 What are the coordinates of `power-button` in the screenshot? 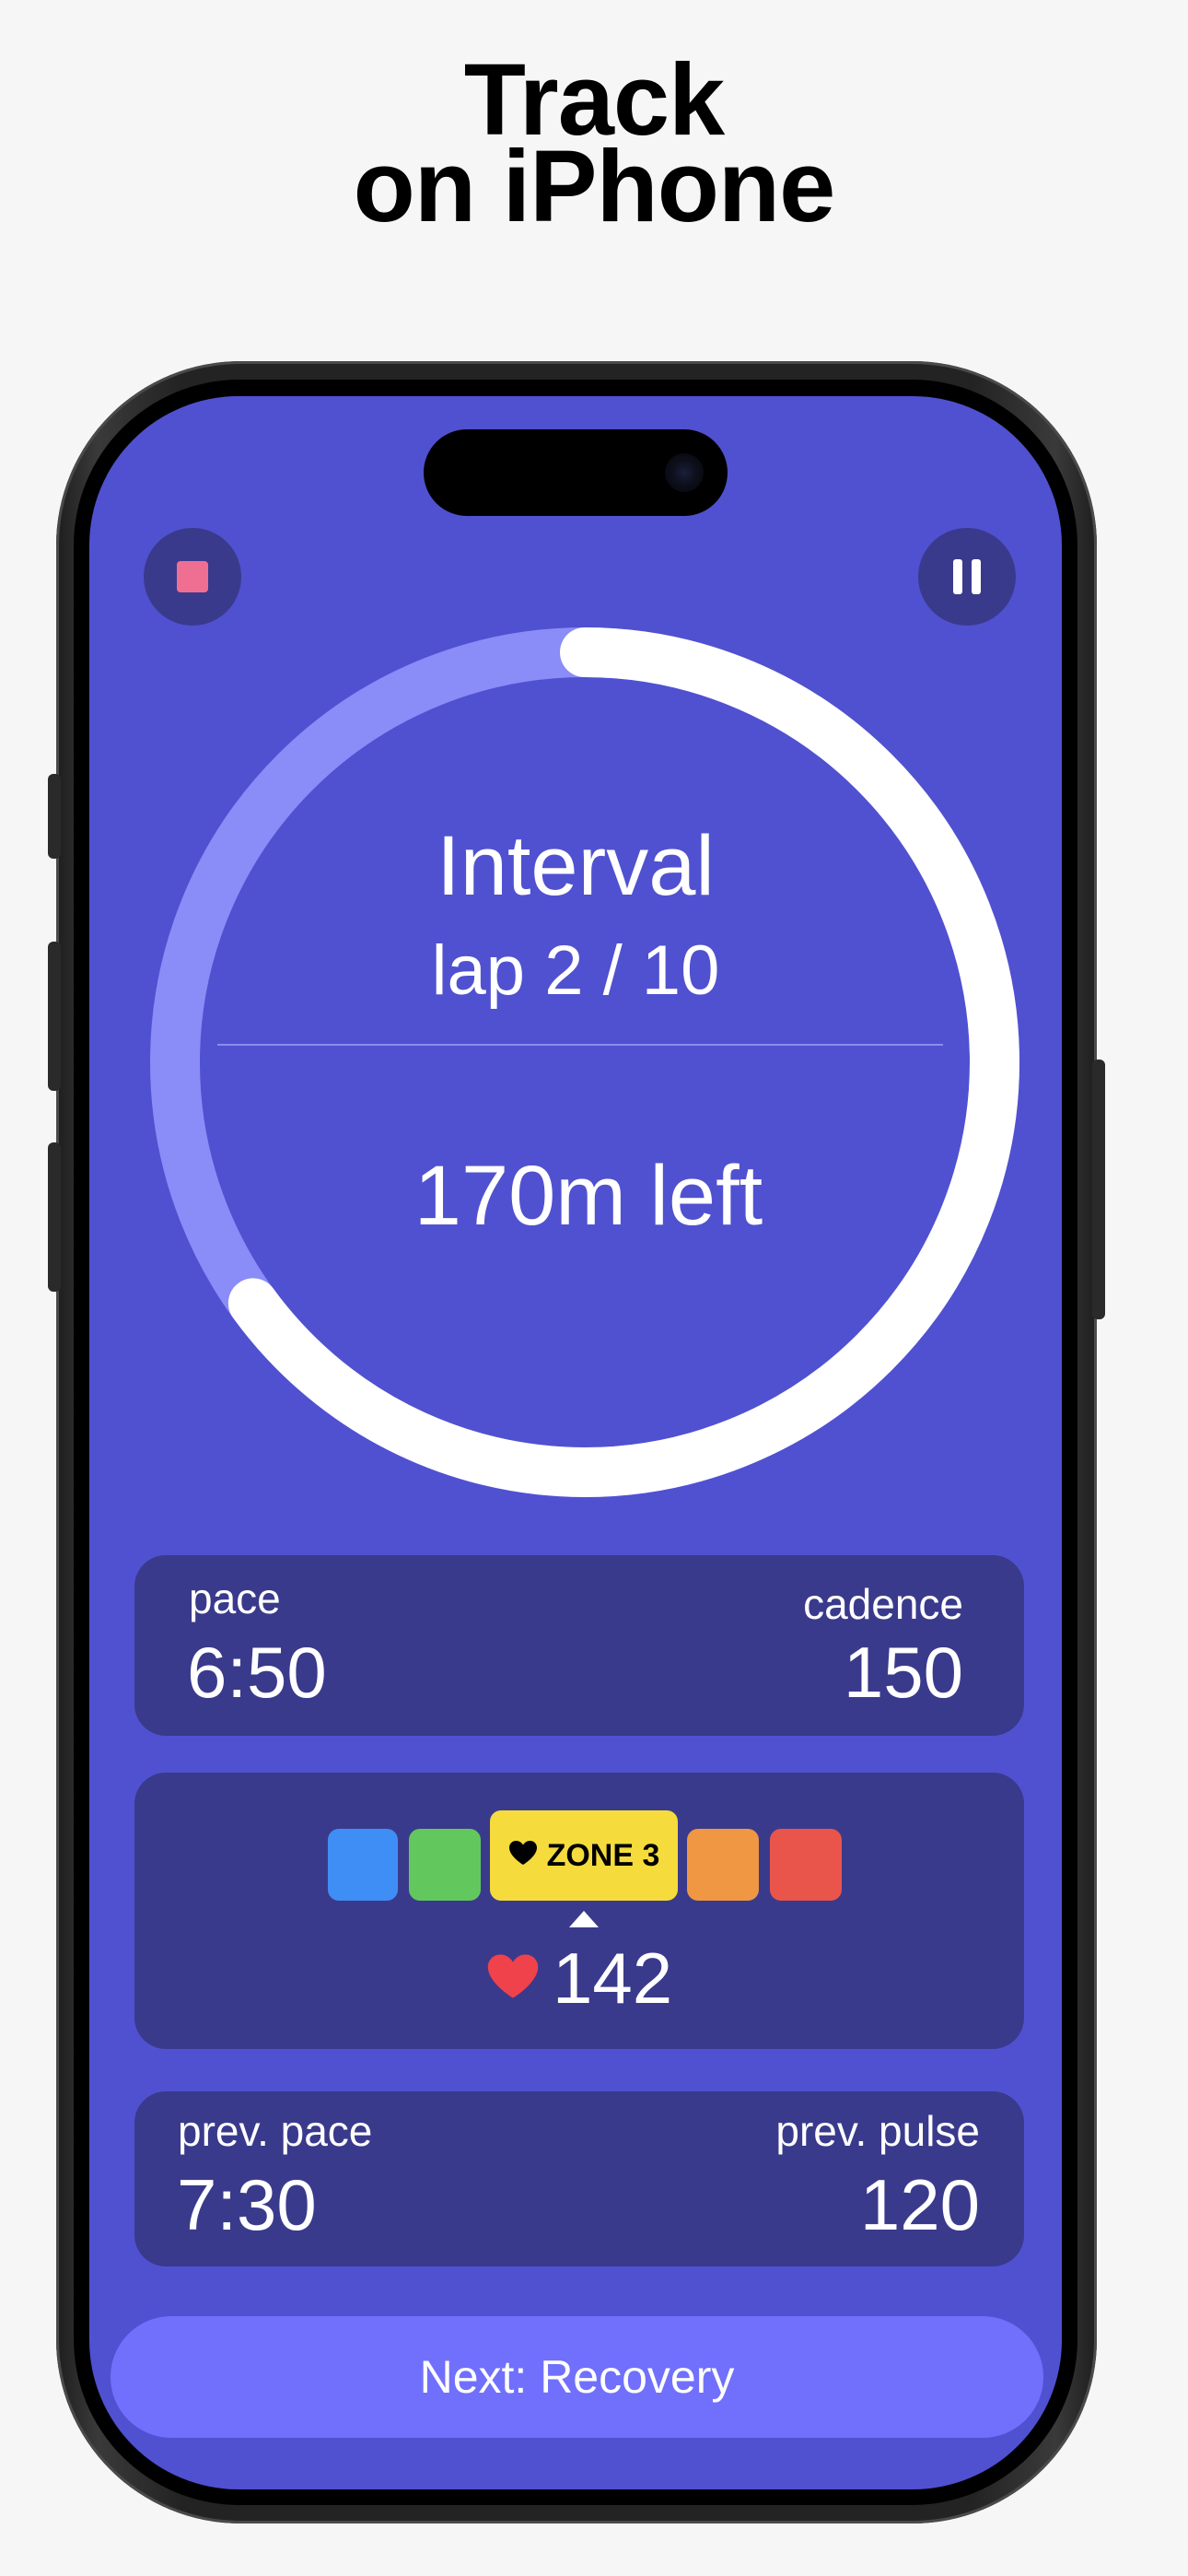 It's located at (1098, 1189).